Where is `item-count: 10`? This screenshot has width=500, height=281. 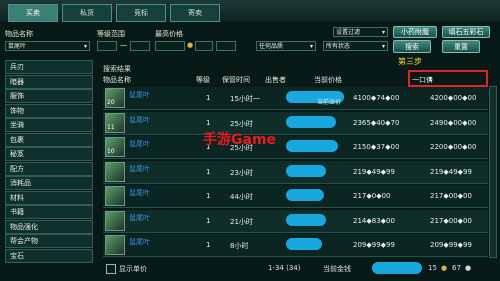
item-count: 10 is located at coordinates (111, 151).